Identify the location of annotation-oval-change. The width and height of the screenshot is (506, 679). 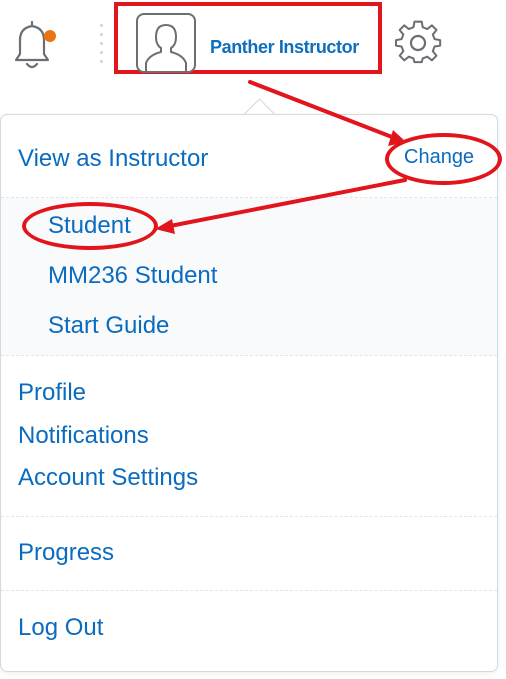
(443, 159).